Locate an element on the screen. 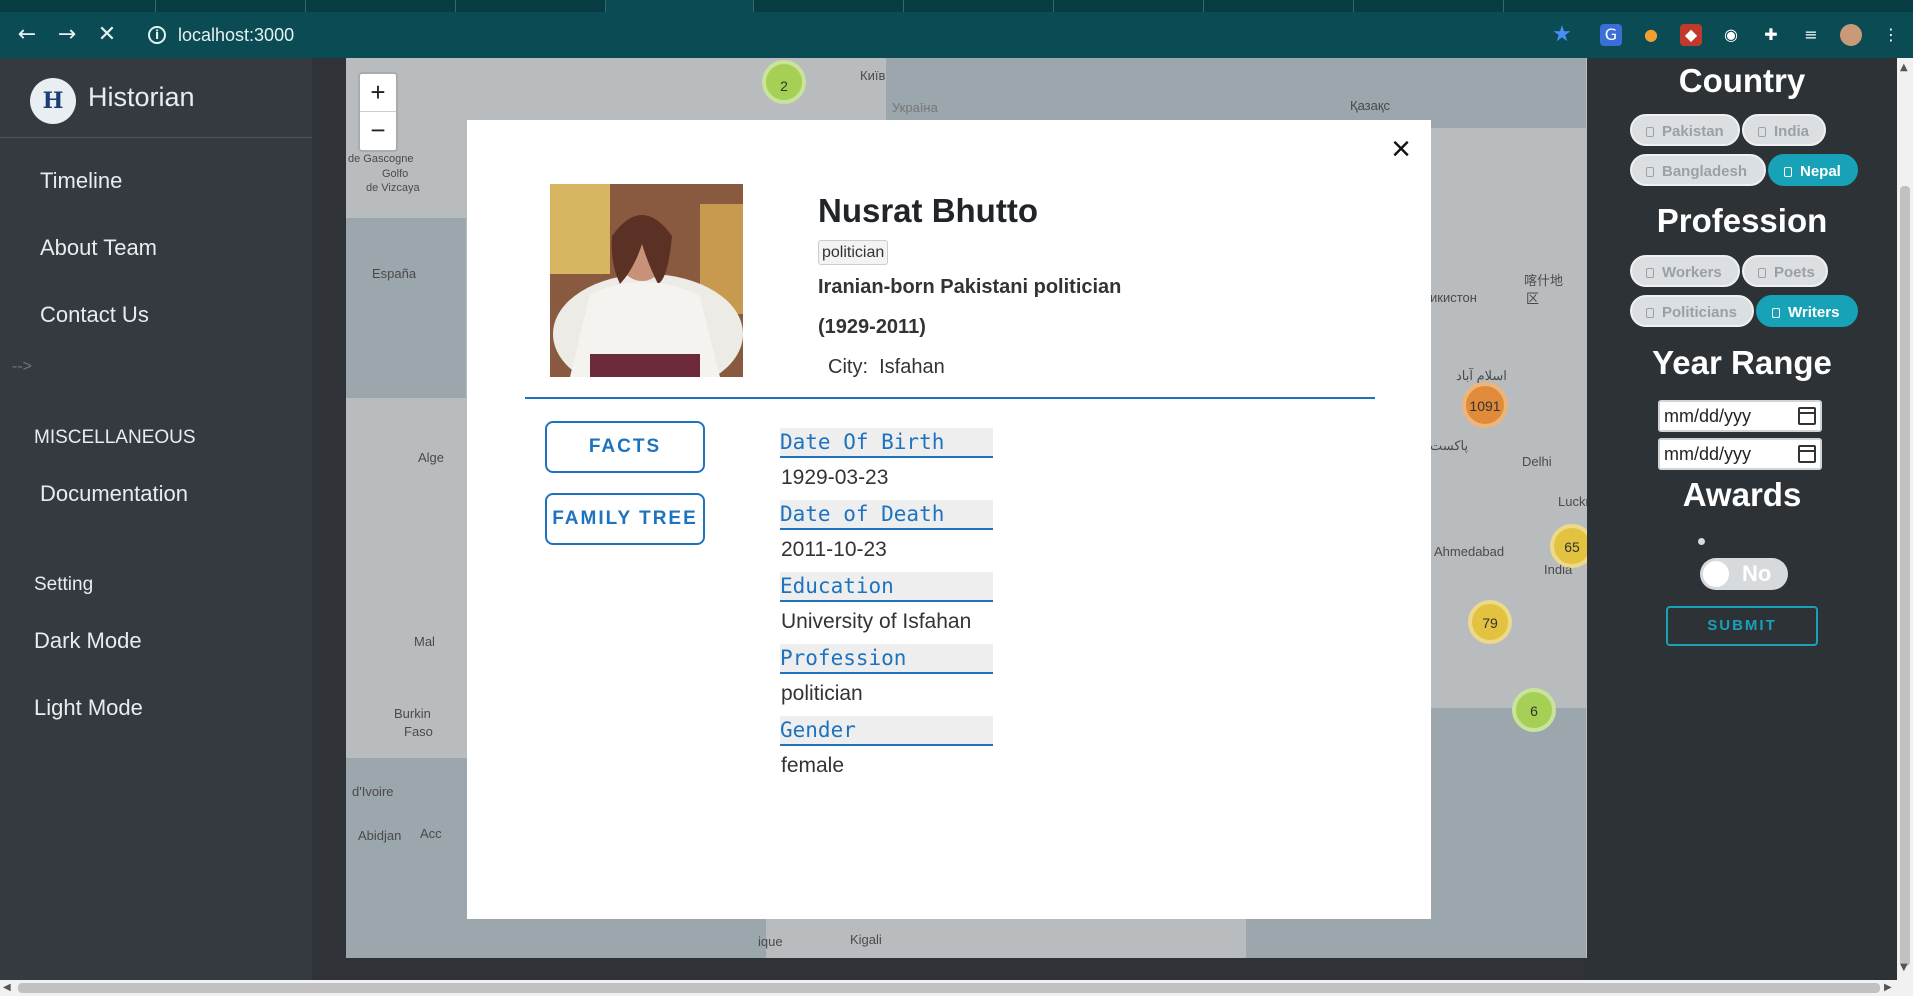  date-from-input: mm/dd/yyy is located at coordinates (1740, 416).